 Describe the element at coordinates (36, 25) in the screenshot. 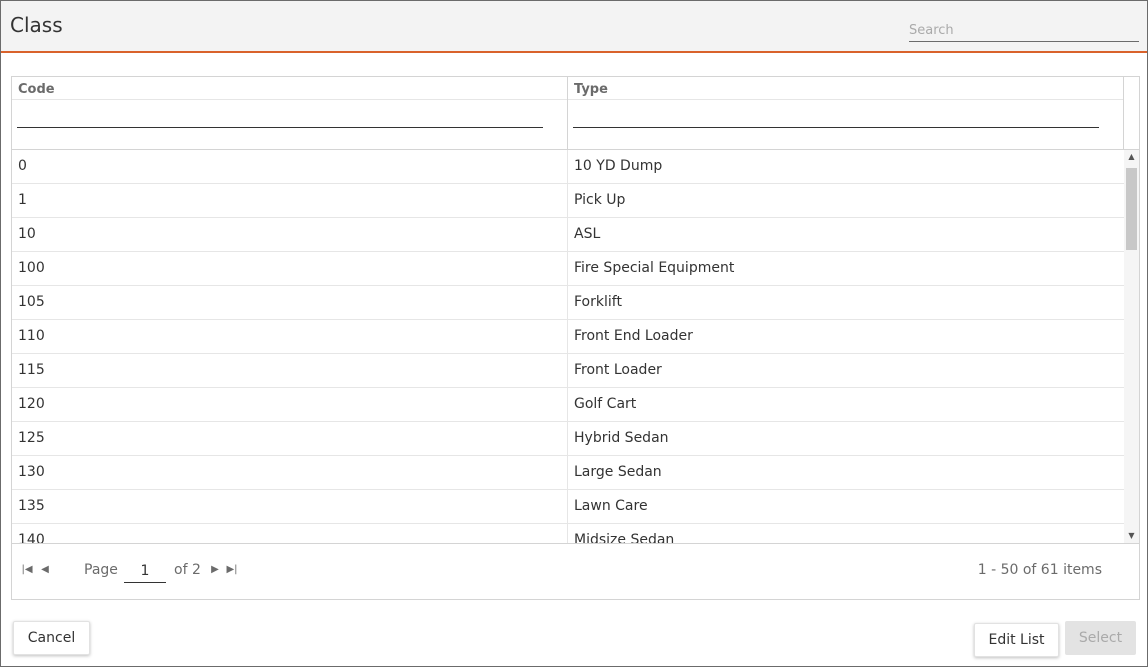

I see `dialog-title: Class` at that location.